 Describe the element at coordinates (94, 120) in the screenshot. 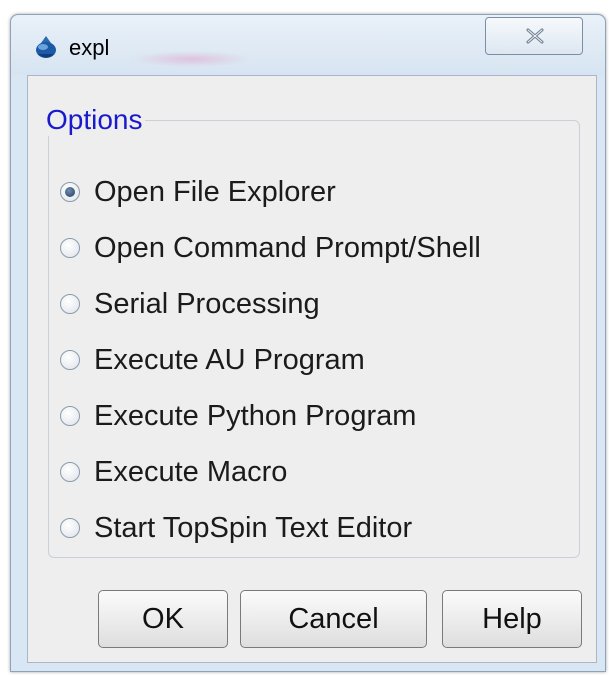

I see `options-legend: Options` at that location.